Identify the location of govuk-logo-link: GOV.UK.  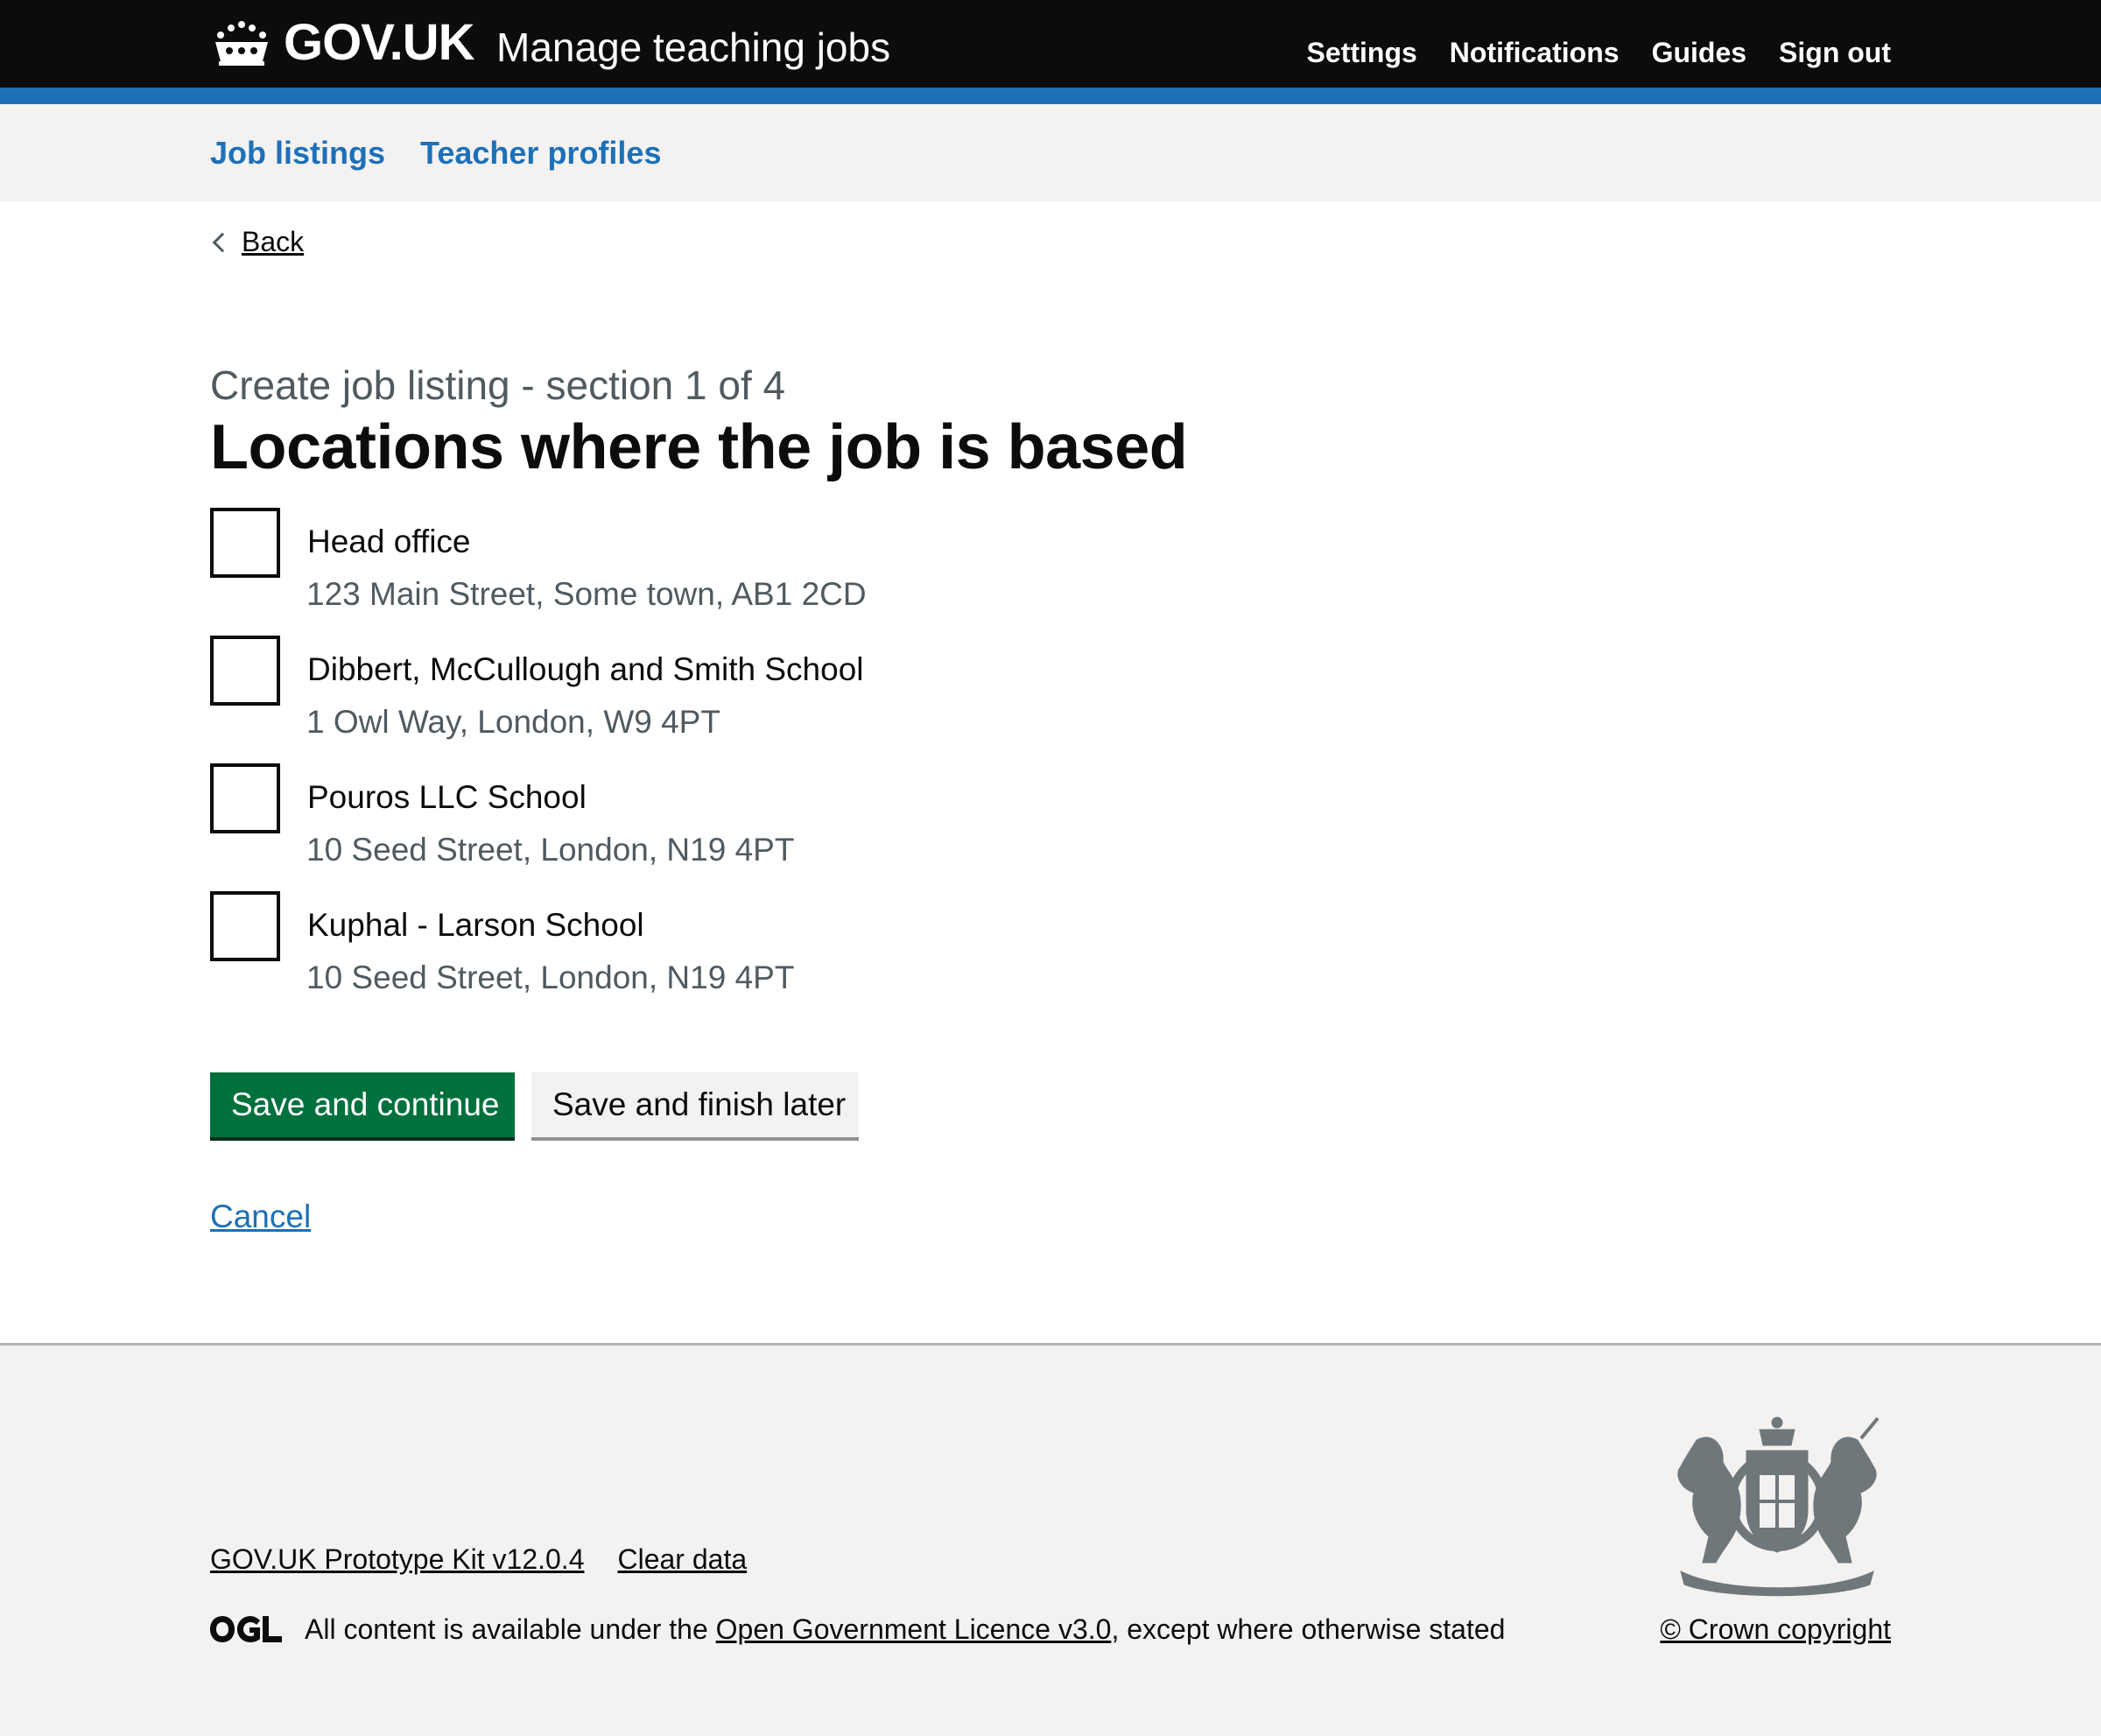
(342, 42).